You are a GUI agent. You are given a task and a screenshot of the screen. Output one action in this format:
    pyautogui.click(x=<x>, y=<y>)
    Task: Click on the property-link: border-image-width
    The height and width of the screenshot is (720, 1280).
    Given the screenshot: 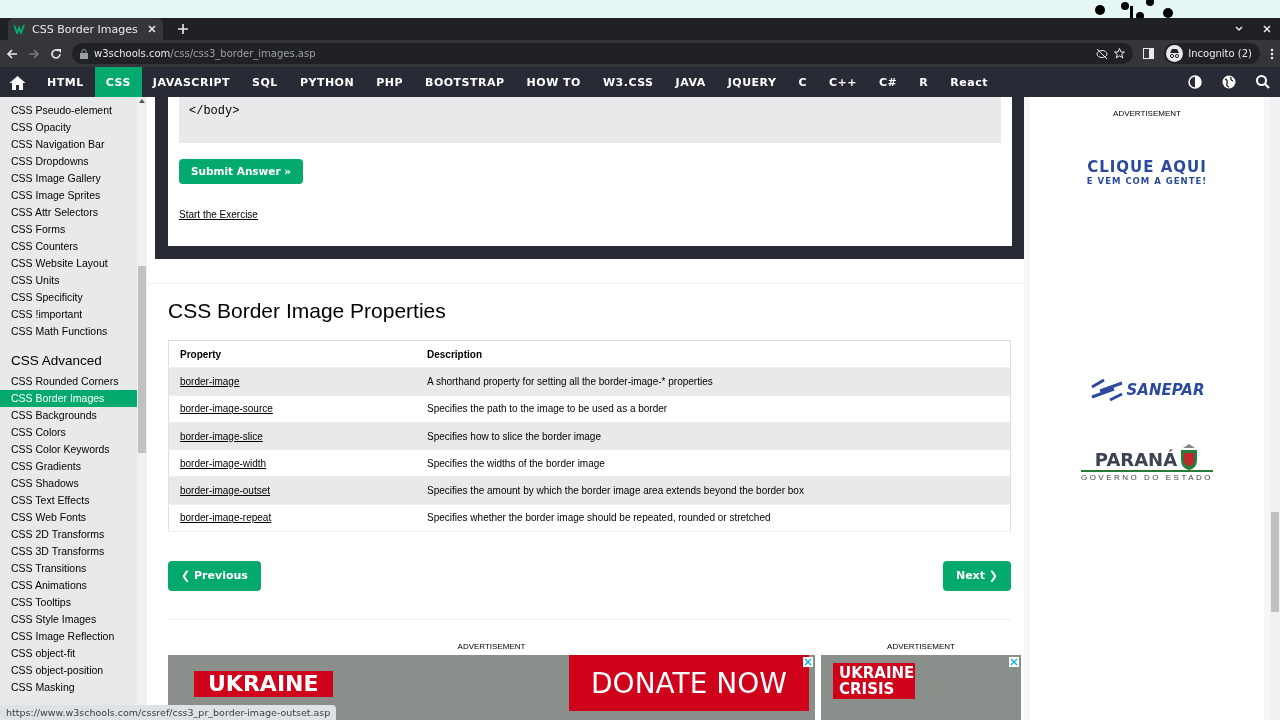 What is the action you would take?
    pyautogui.click(x=223, y=463)
    